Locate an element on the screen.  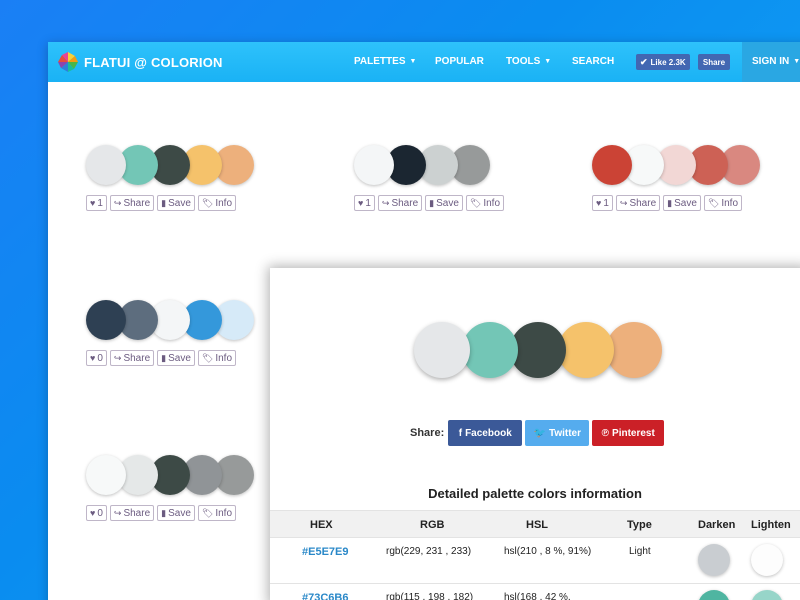
like-label: 1 is located at coordinates (606, 203).